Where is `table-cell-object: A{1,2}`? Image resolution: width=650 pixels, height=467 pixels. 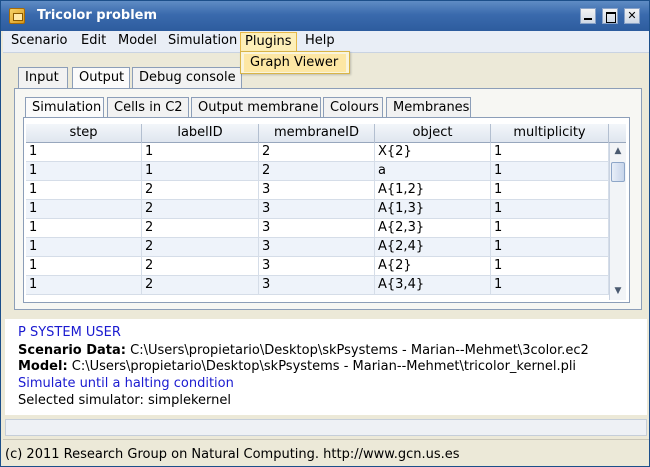
table-cell-object: A{1,2} is located at coordinates (433, 190).